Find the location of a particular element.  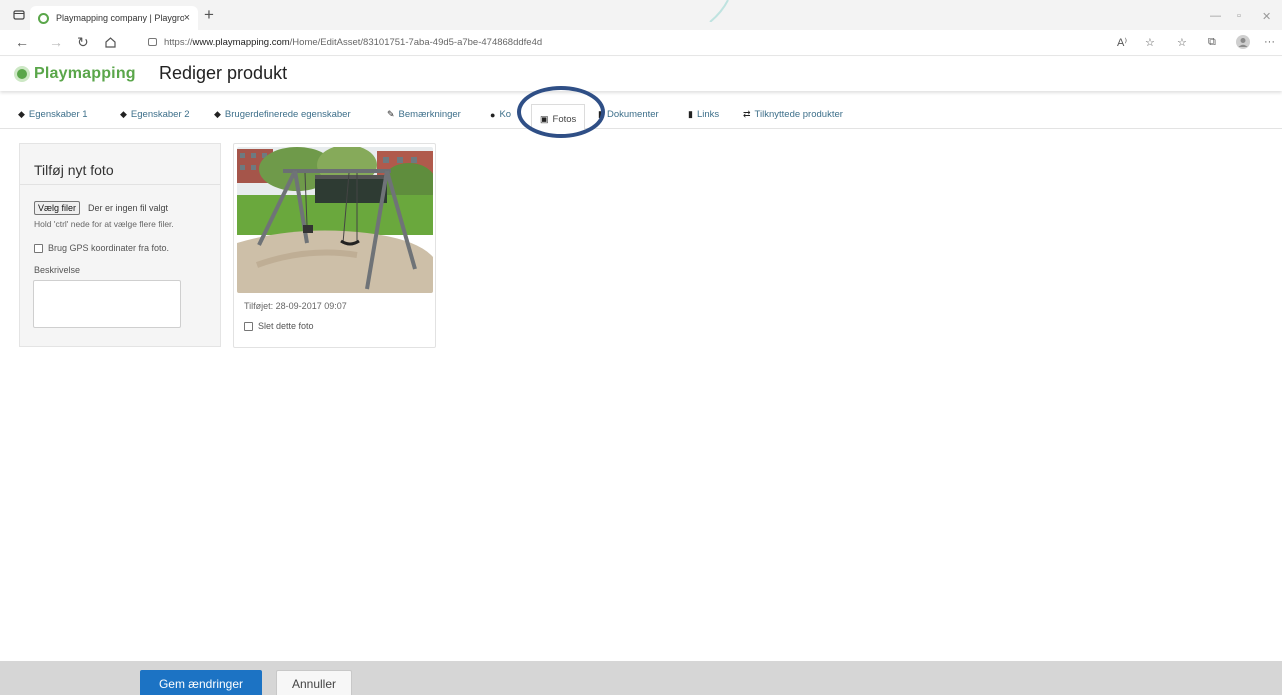

save-button: Gem ændringer is located at coordinates (201, 682).